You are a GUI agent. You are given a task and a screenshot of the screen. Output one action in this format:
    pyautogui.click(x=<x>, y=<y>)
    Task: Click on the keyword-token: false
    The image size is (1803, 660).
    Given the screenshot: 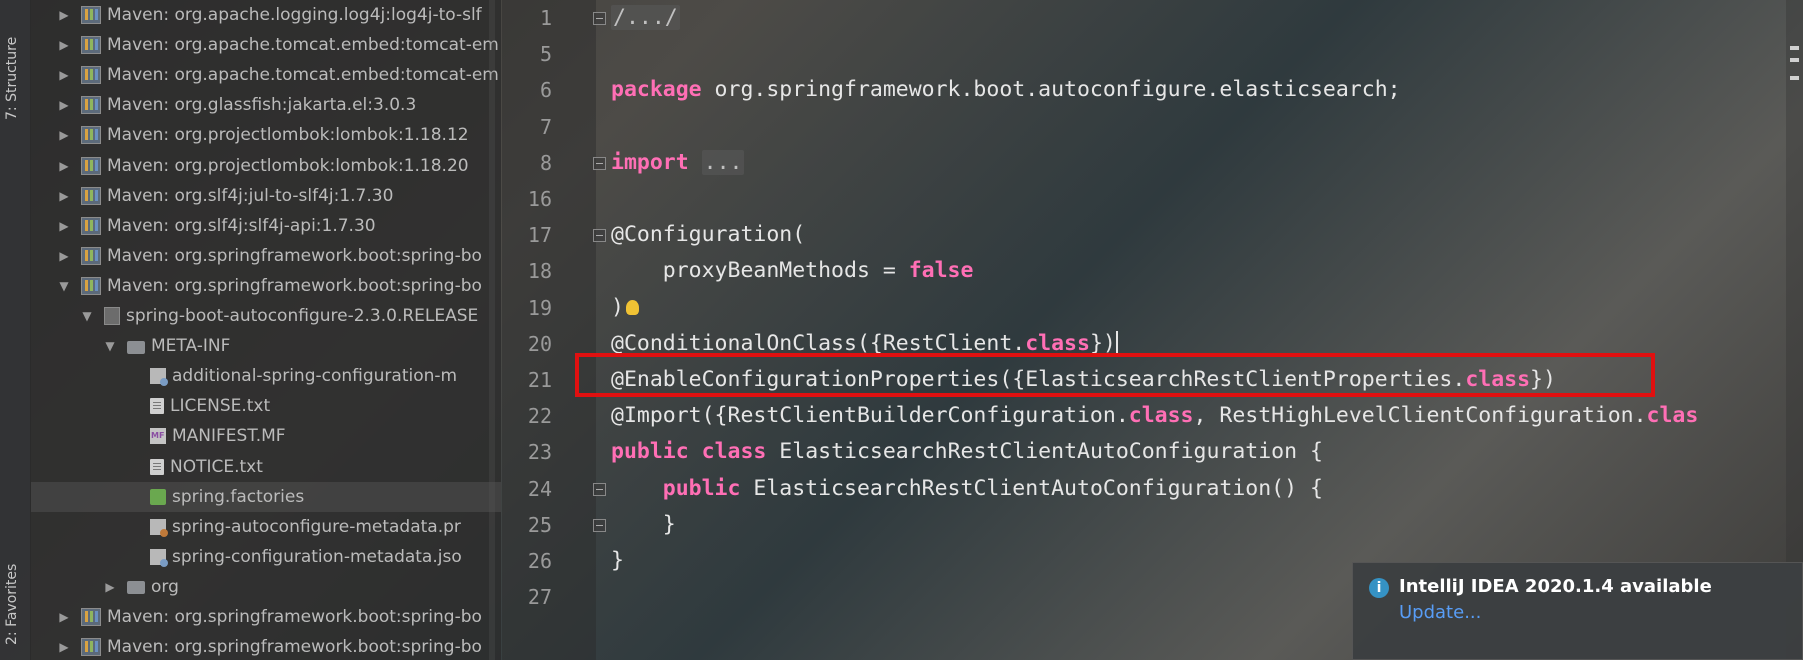 What is the action you would take?
    pyautogui.click(x=941, y=271)
    